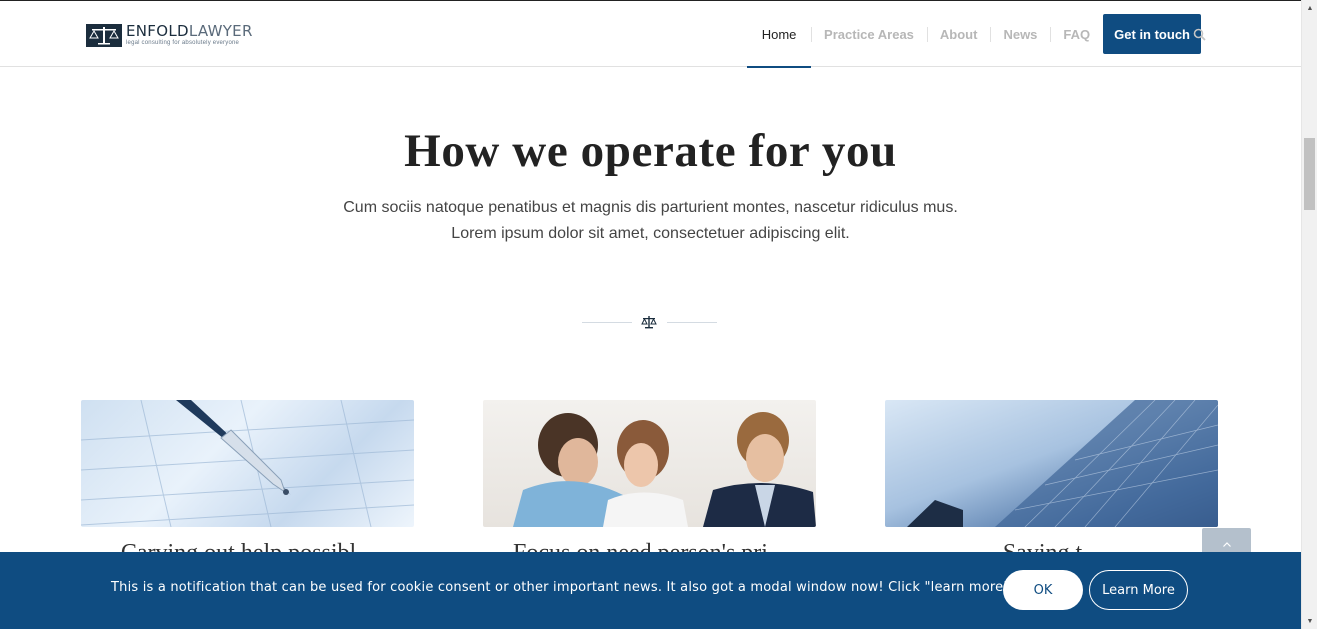 The height and width of the screenshot is (629, 1317). Describe the element at coordinates (247, 463) in the screenshot. I see `pen-on-form-image` at that location.